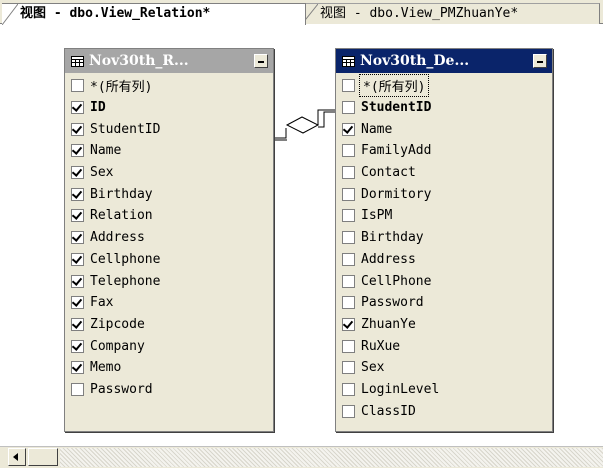 Image resolution: width=603 pixels, height=468 pixels. I want to click on column-row: ID, so click(169, 108).